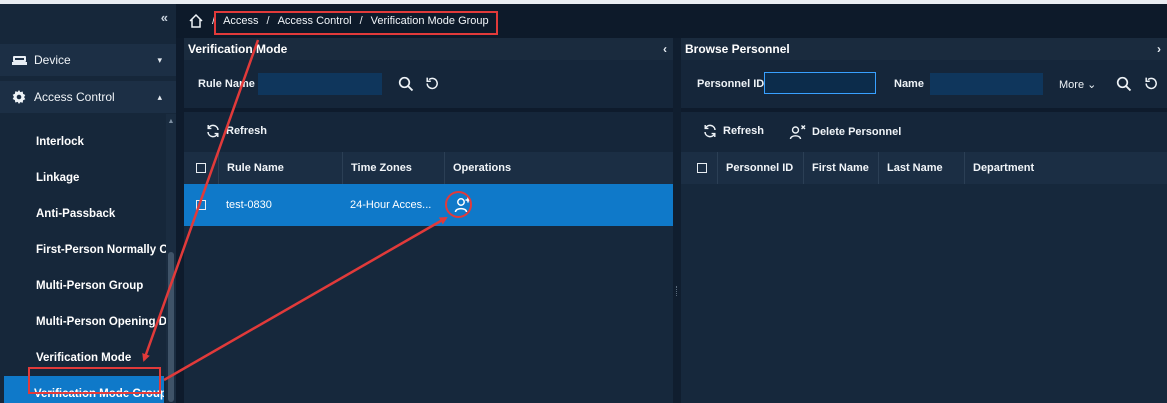 The width and height of the screenshot is (1167, 403). I want to click on scroll-up-icon: ▲, so click(171, 121).